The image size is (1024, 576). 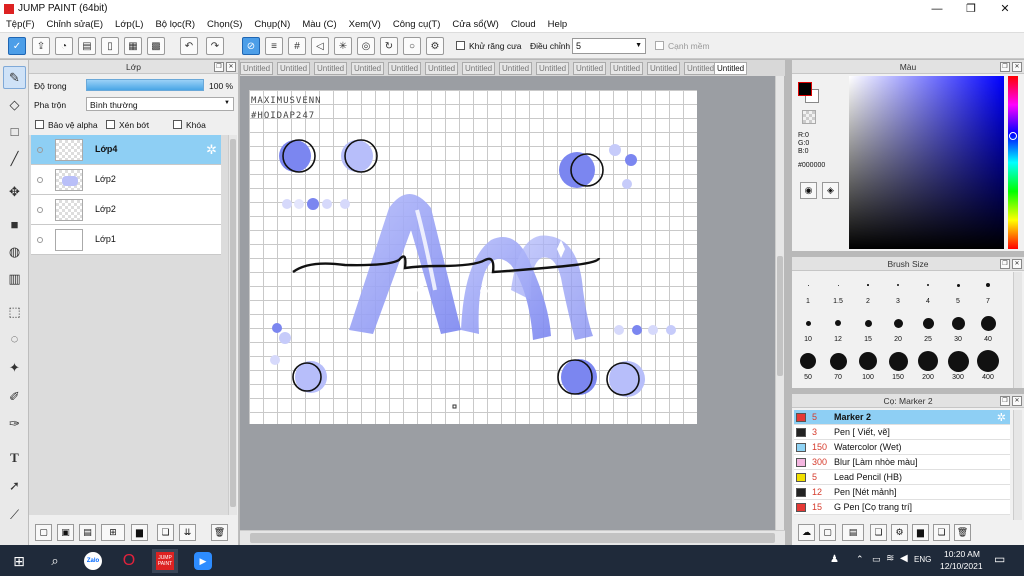 What do you see at coordinates (659, 45) in the screenshot?
I see `smooth-edge-checkbox` at bounding box center [659, 45].